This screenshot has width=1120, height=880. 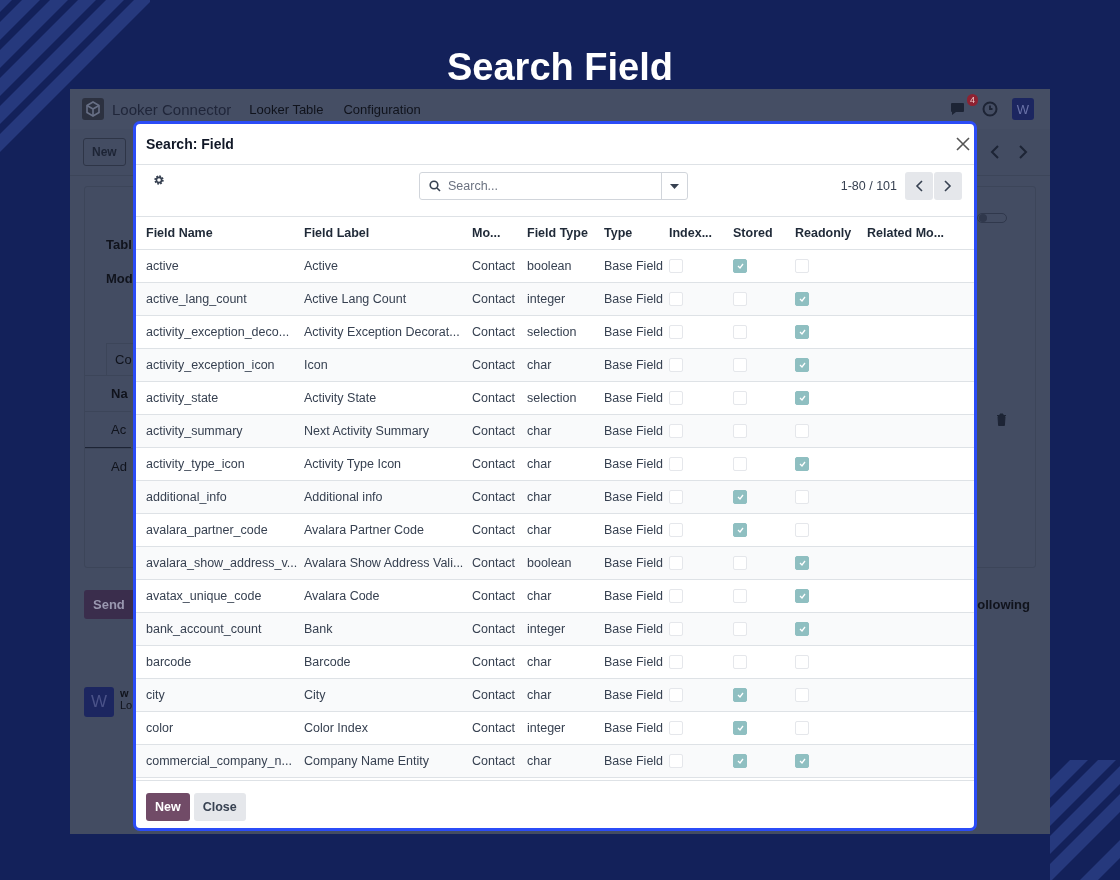 What do you see at coordinates (560, 67) in the screenshot?
I see `page-title: Search Field` at bounding box center [560, 67].